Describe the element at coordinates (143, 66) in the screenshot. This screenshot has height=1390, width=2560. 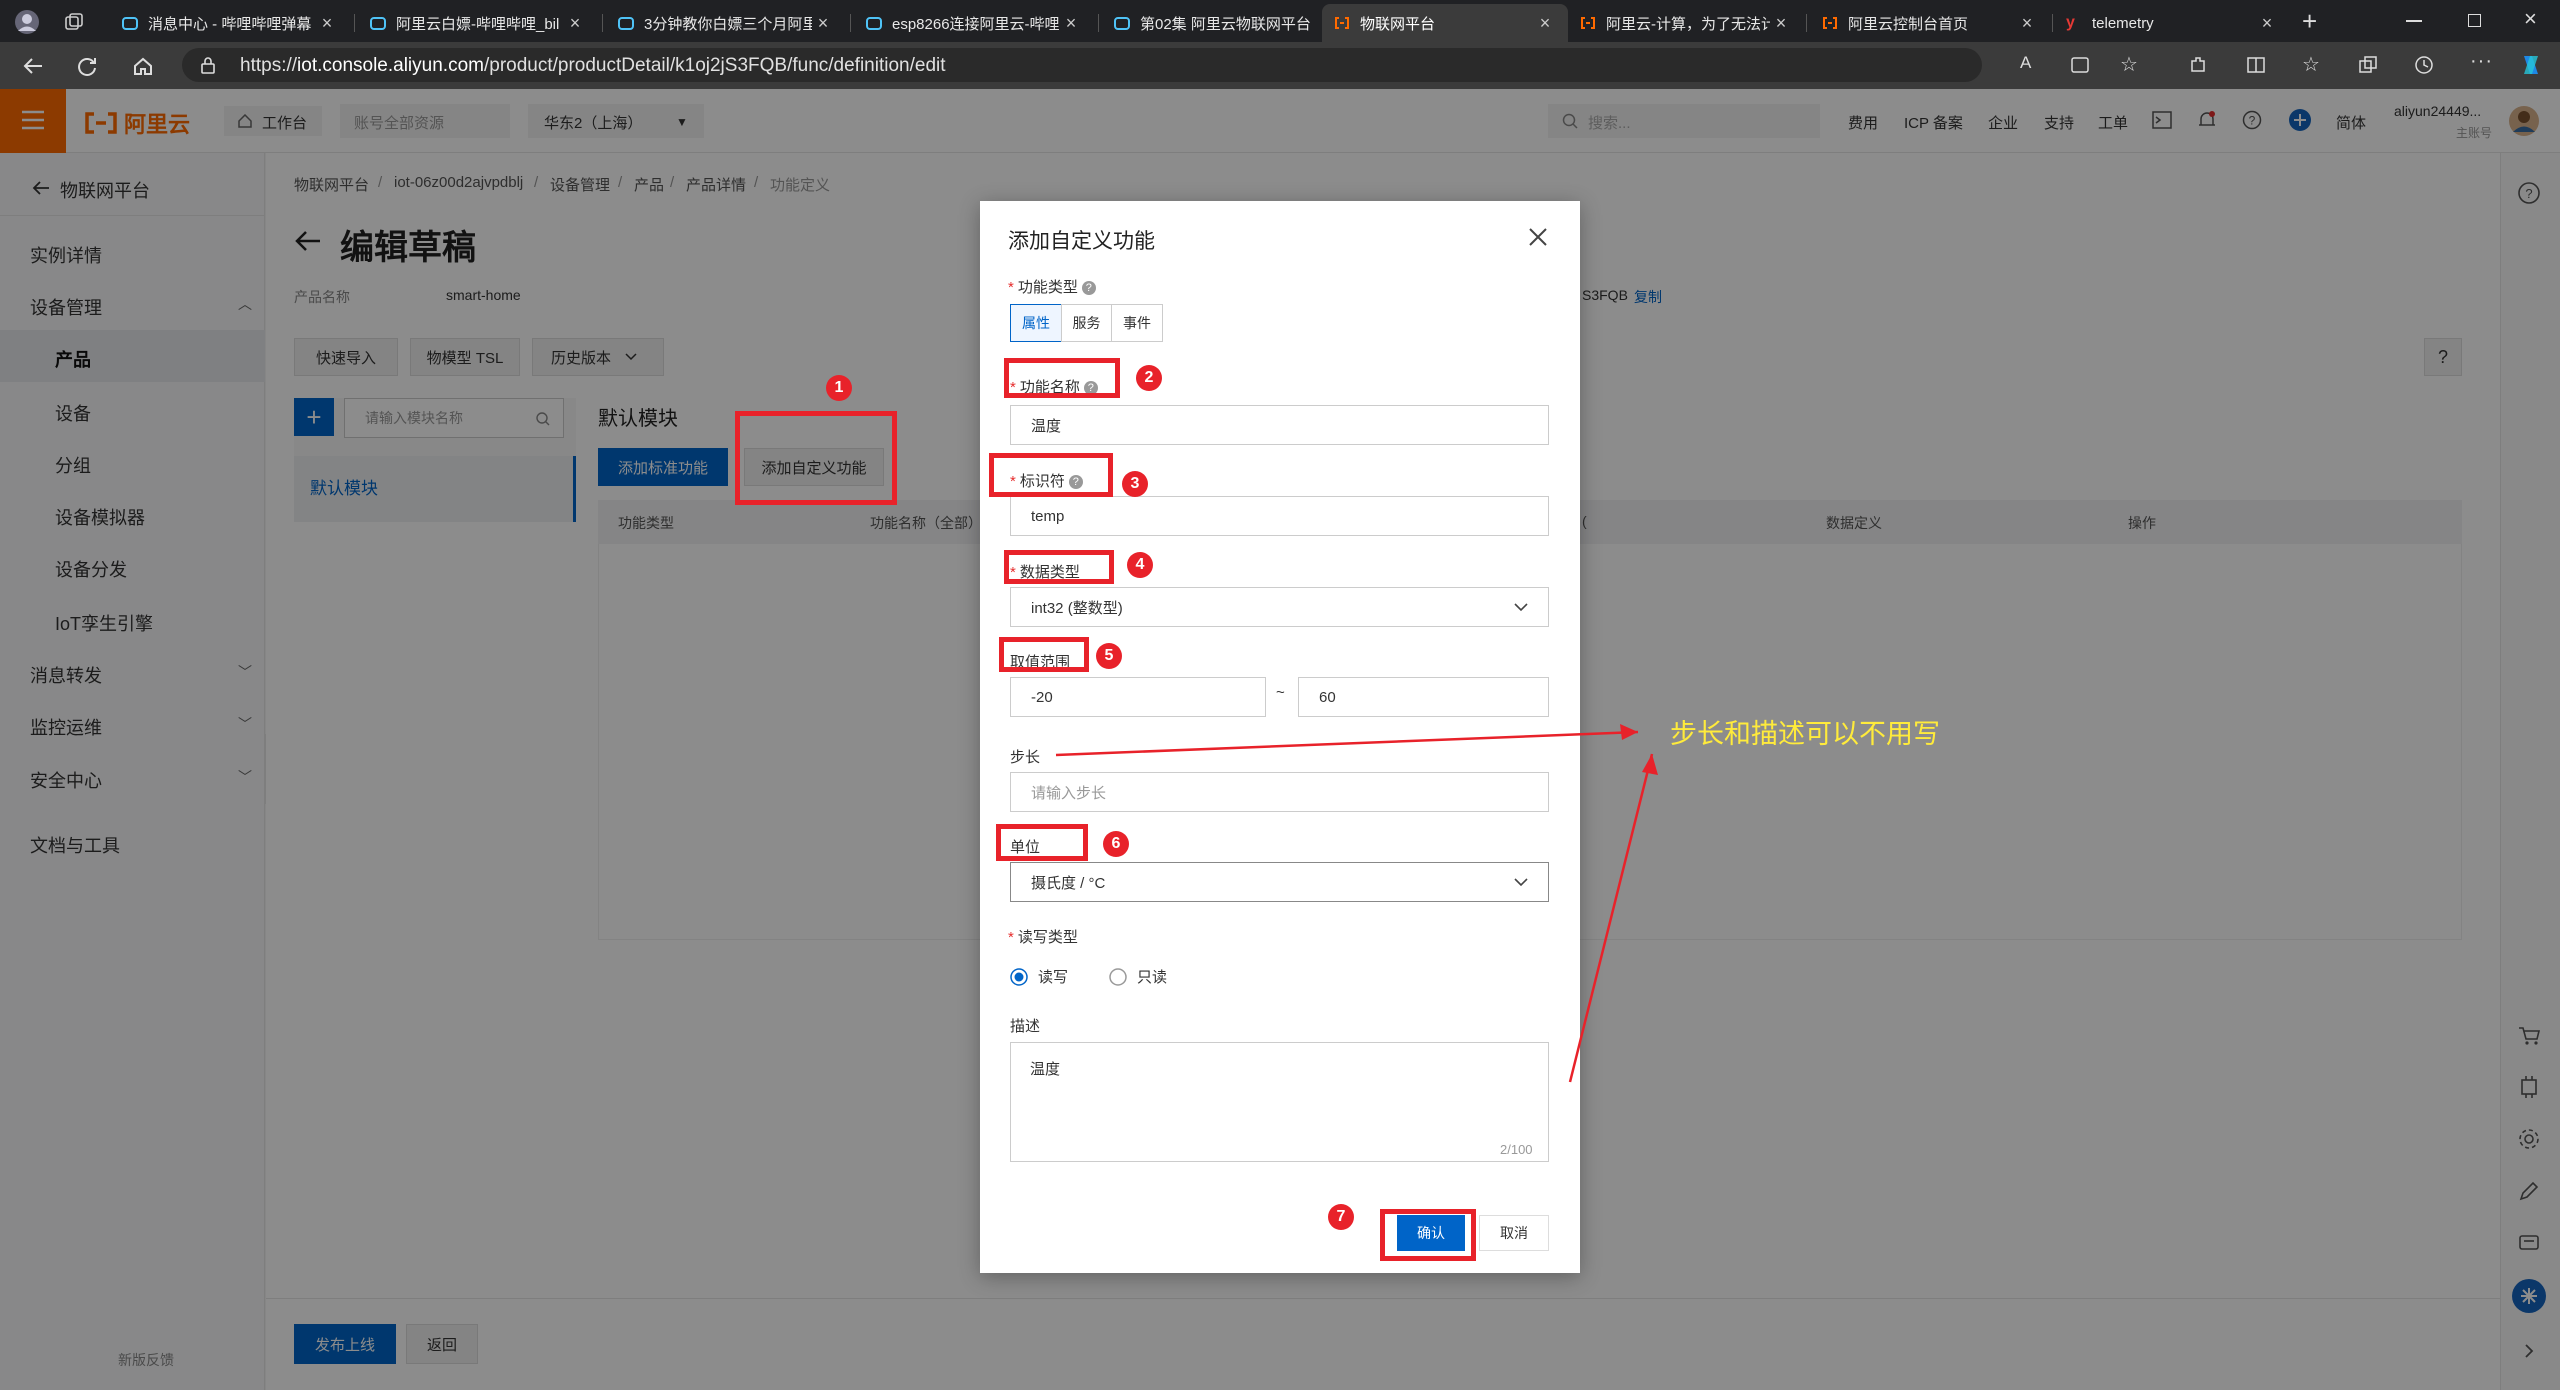
I see `home-icon` at that location.